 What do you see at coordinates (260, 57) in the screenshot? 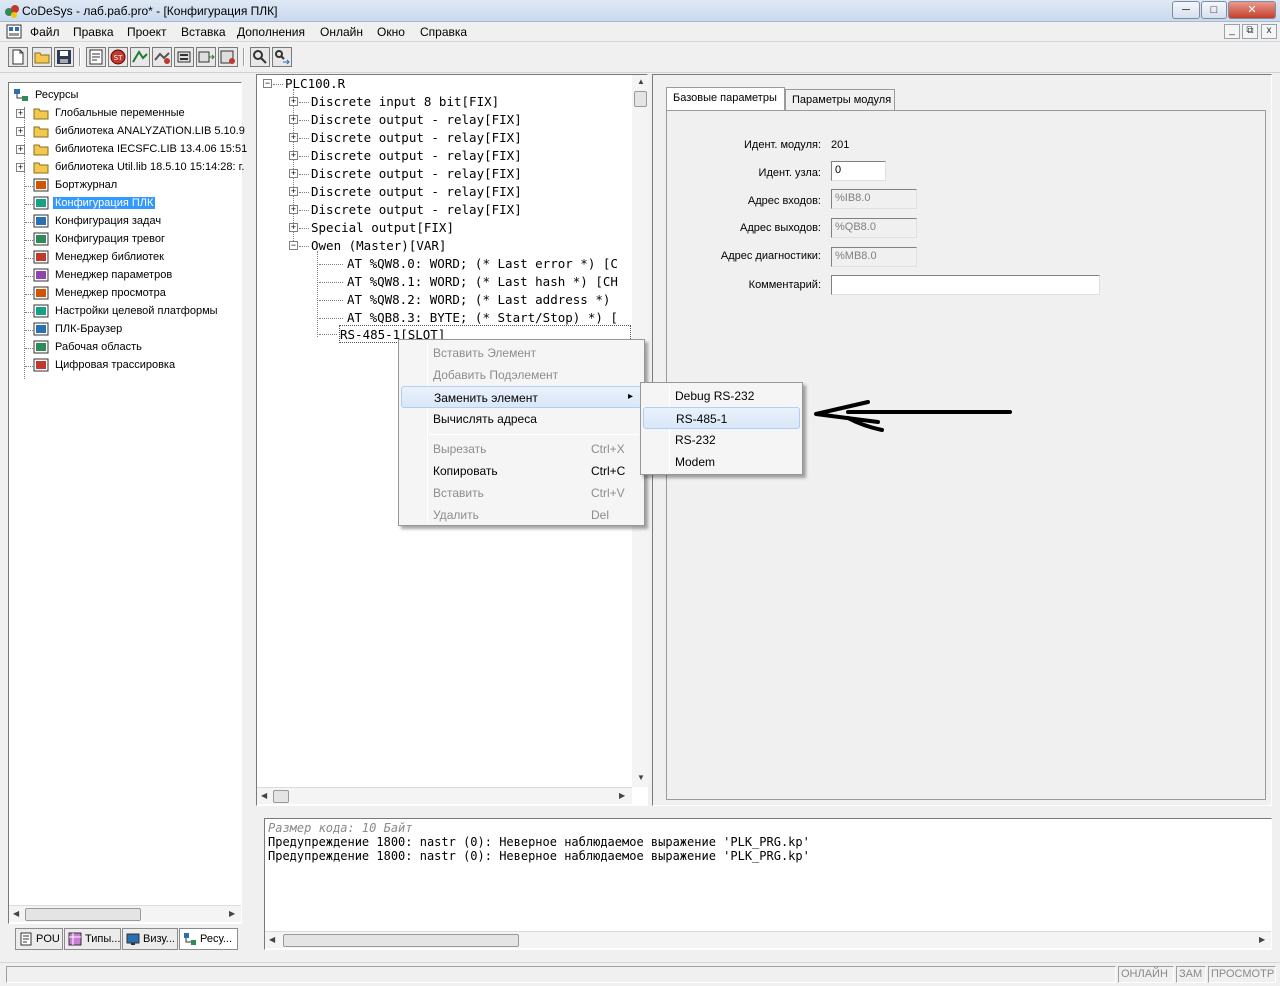
I see `find-icon` at bounding box center [260, 57].